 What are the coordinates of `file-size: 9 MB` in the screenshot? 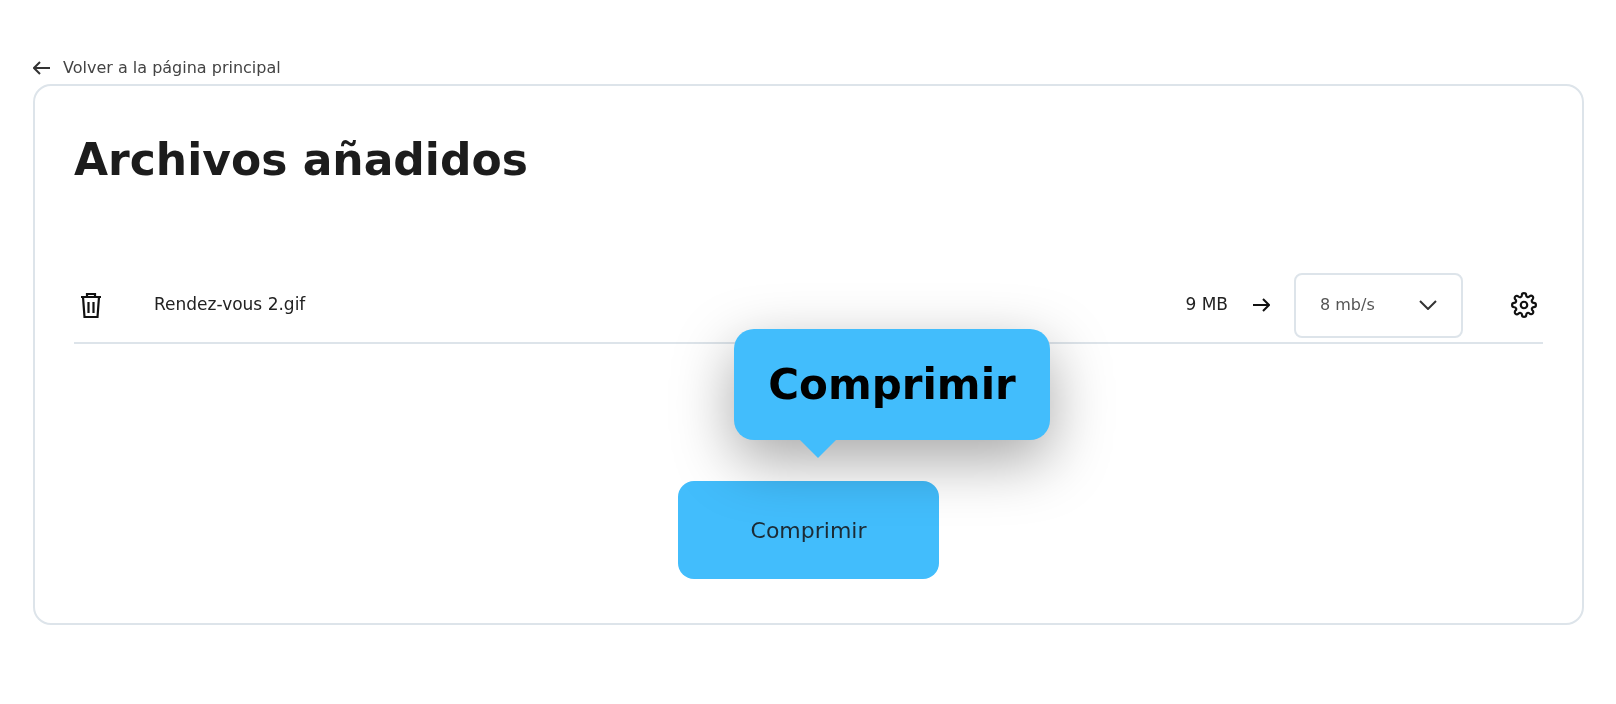 It's located at (1206, 305).